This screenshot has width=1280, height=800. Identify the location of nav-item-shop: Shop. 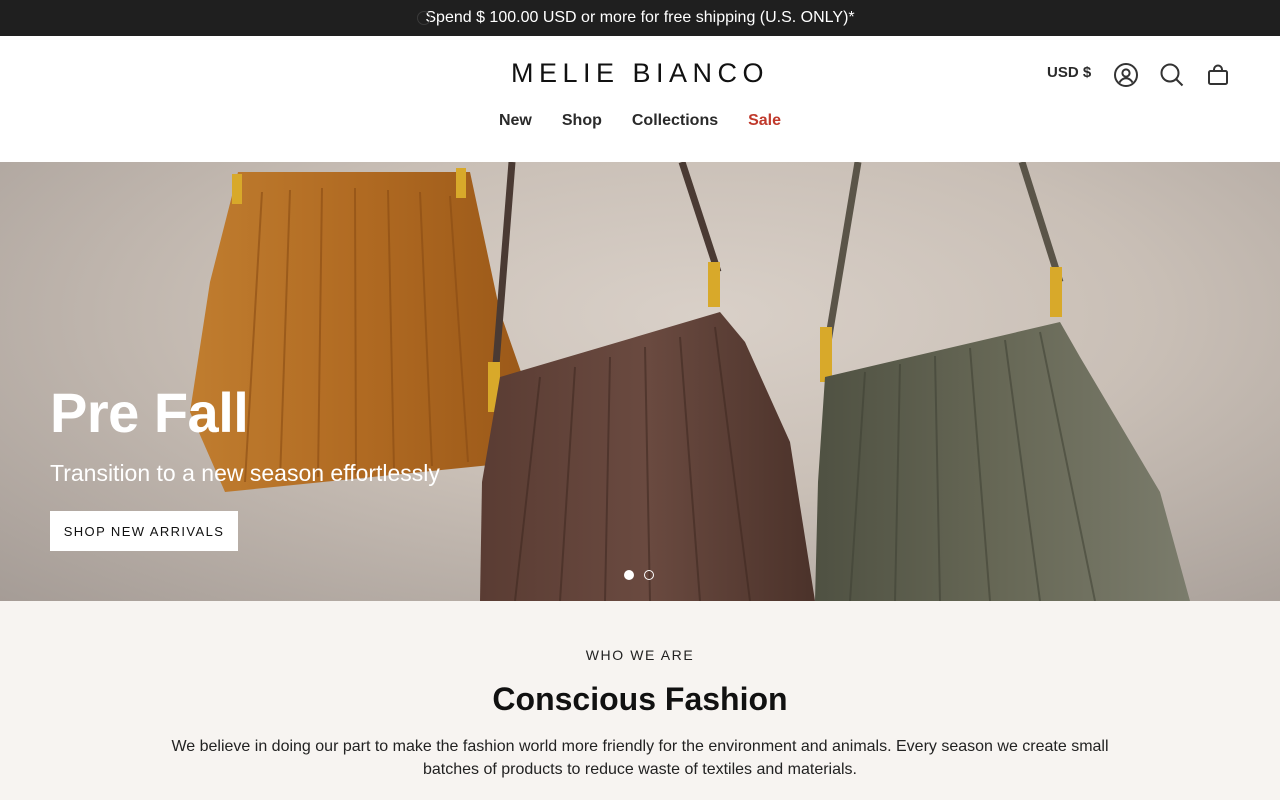
(582, 121).